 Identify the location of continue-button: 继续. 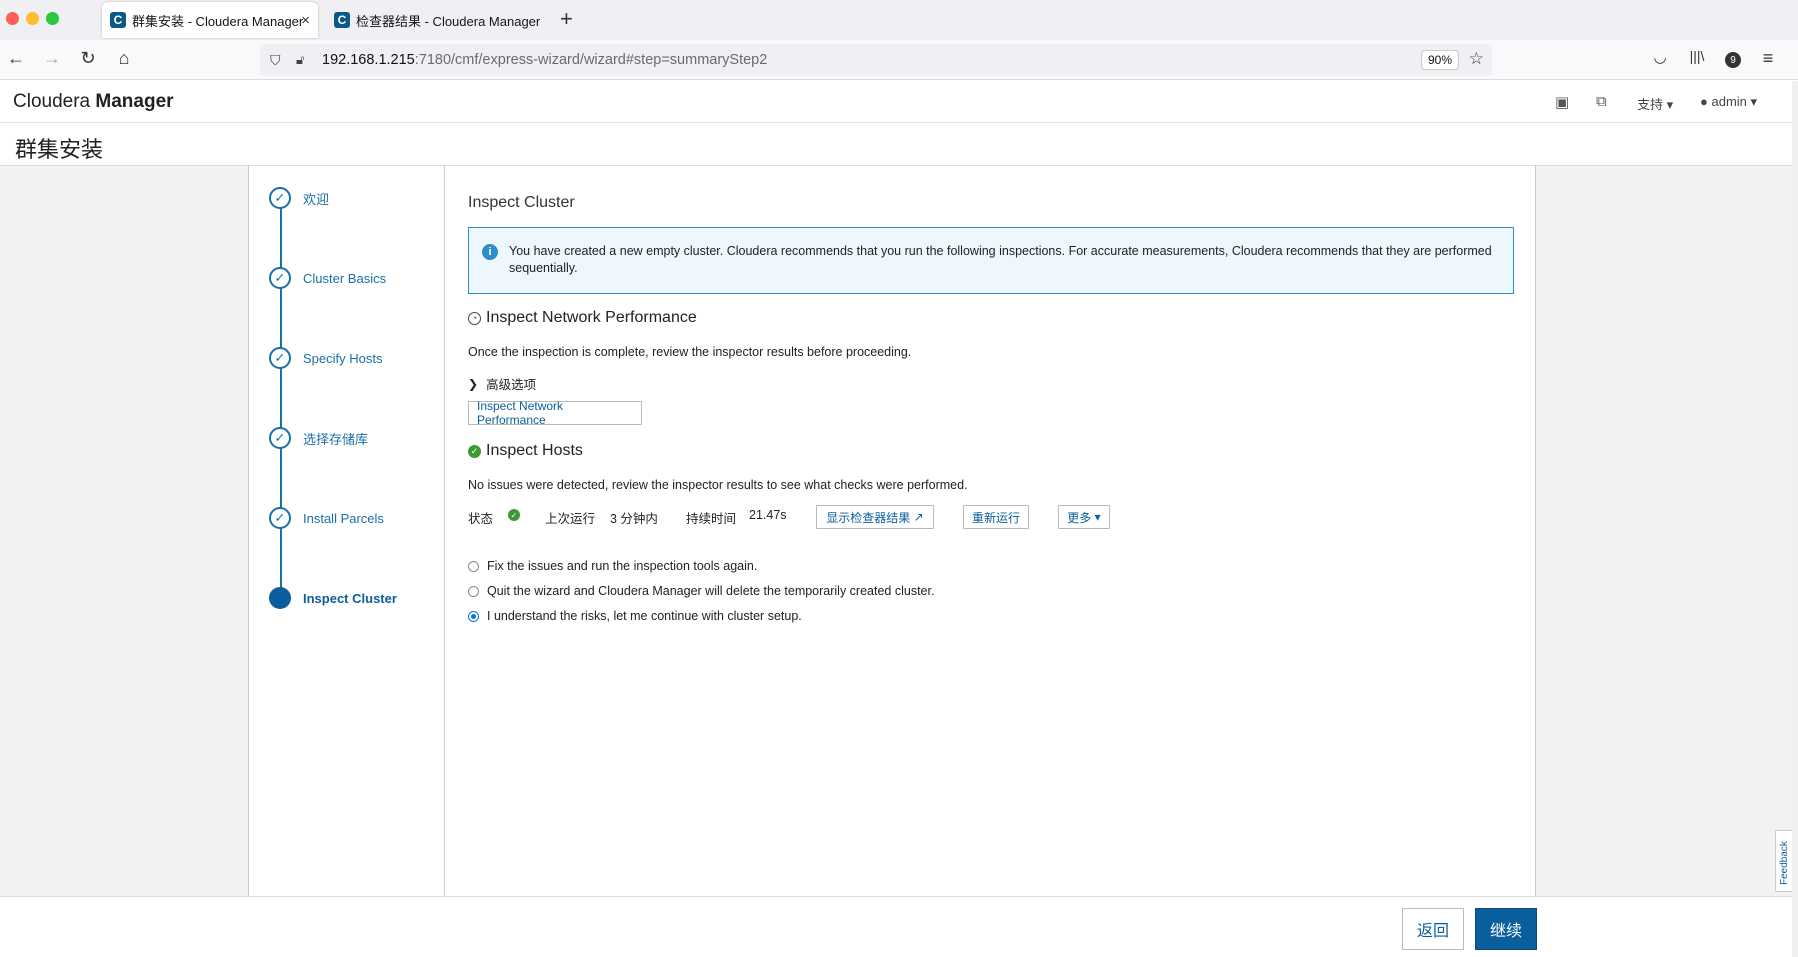
(1506, 929).